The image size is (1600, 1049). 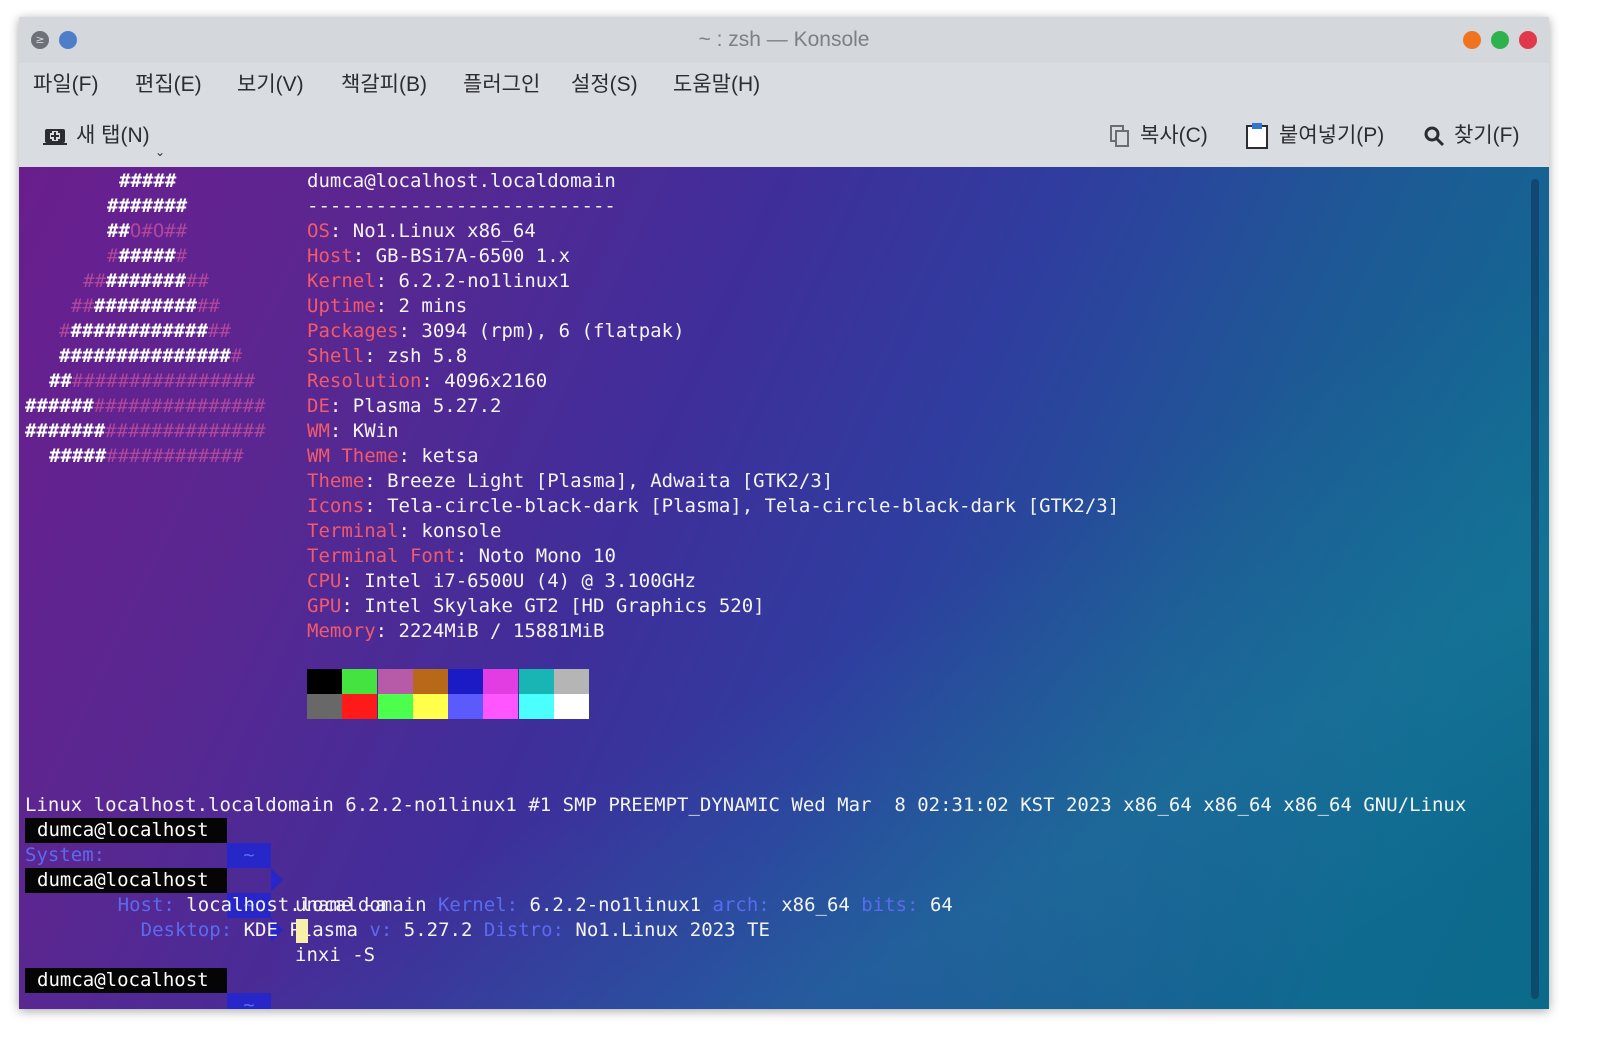 What do you see at coordinates (387, 306) in the screenshot?
I see `neofetch-info-row: Uptime: 2 mins` at bounding box center [387, 306].